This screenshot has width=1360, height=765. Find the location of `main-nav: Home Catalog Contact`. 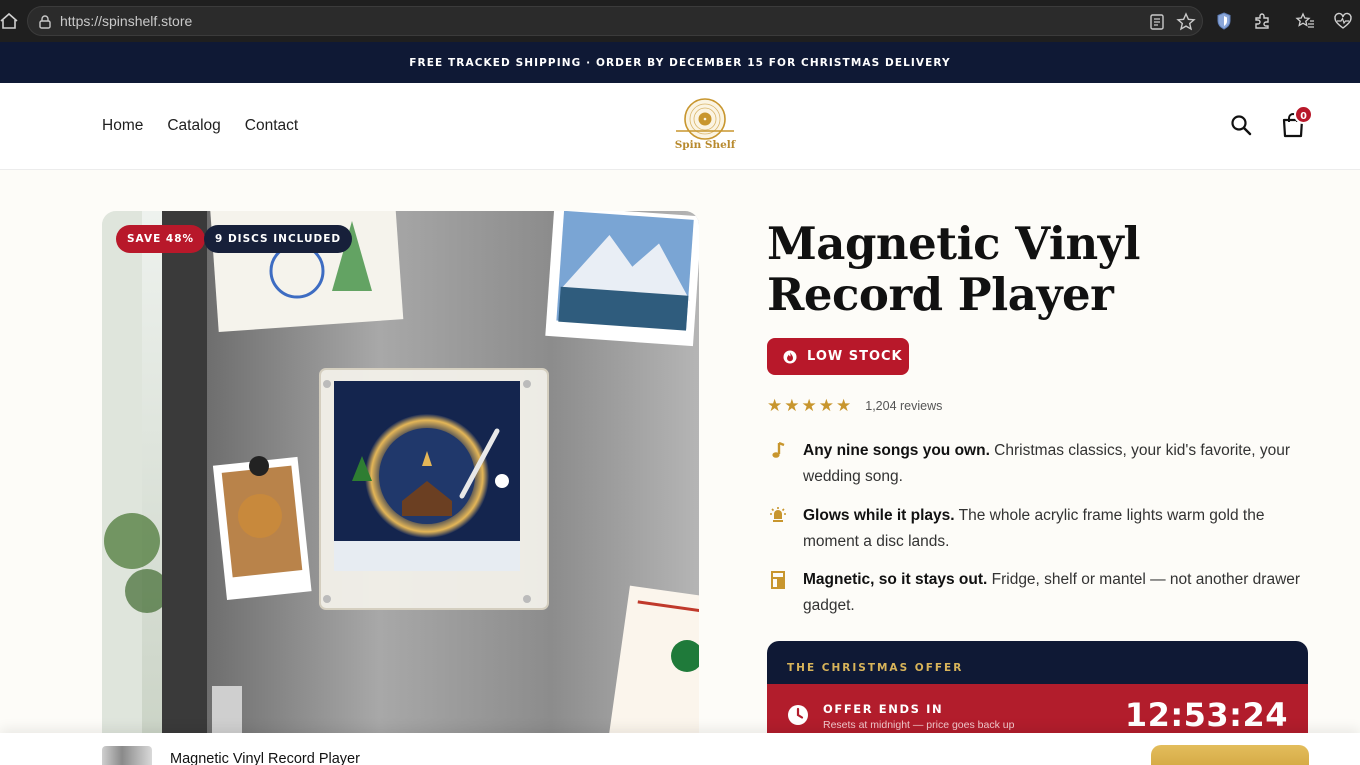

main-nav: Home Catalog Contact is located at coordinates (200, 126).